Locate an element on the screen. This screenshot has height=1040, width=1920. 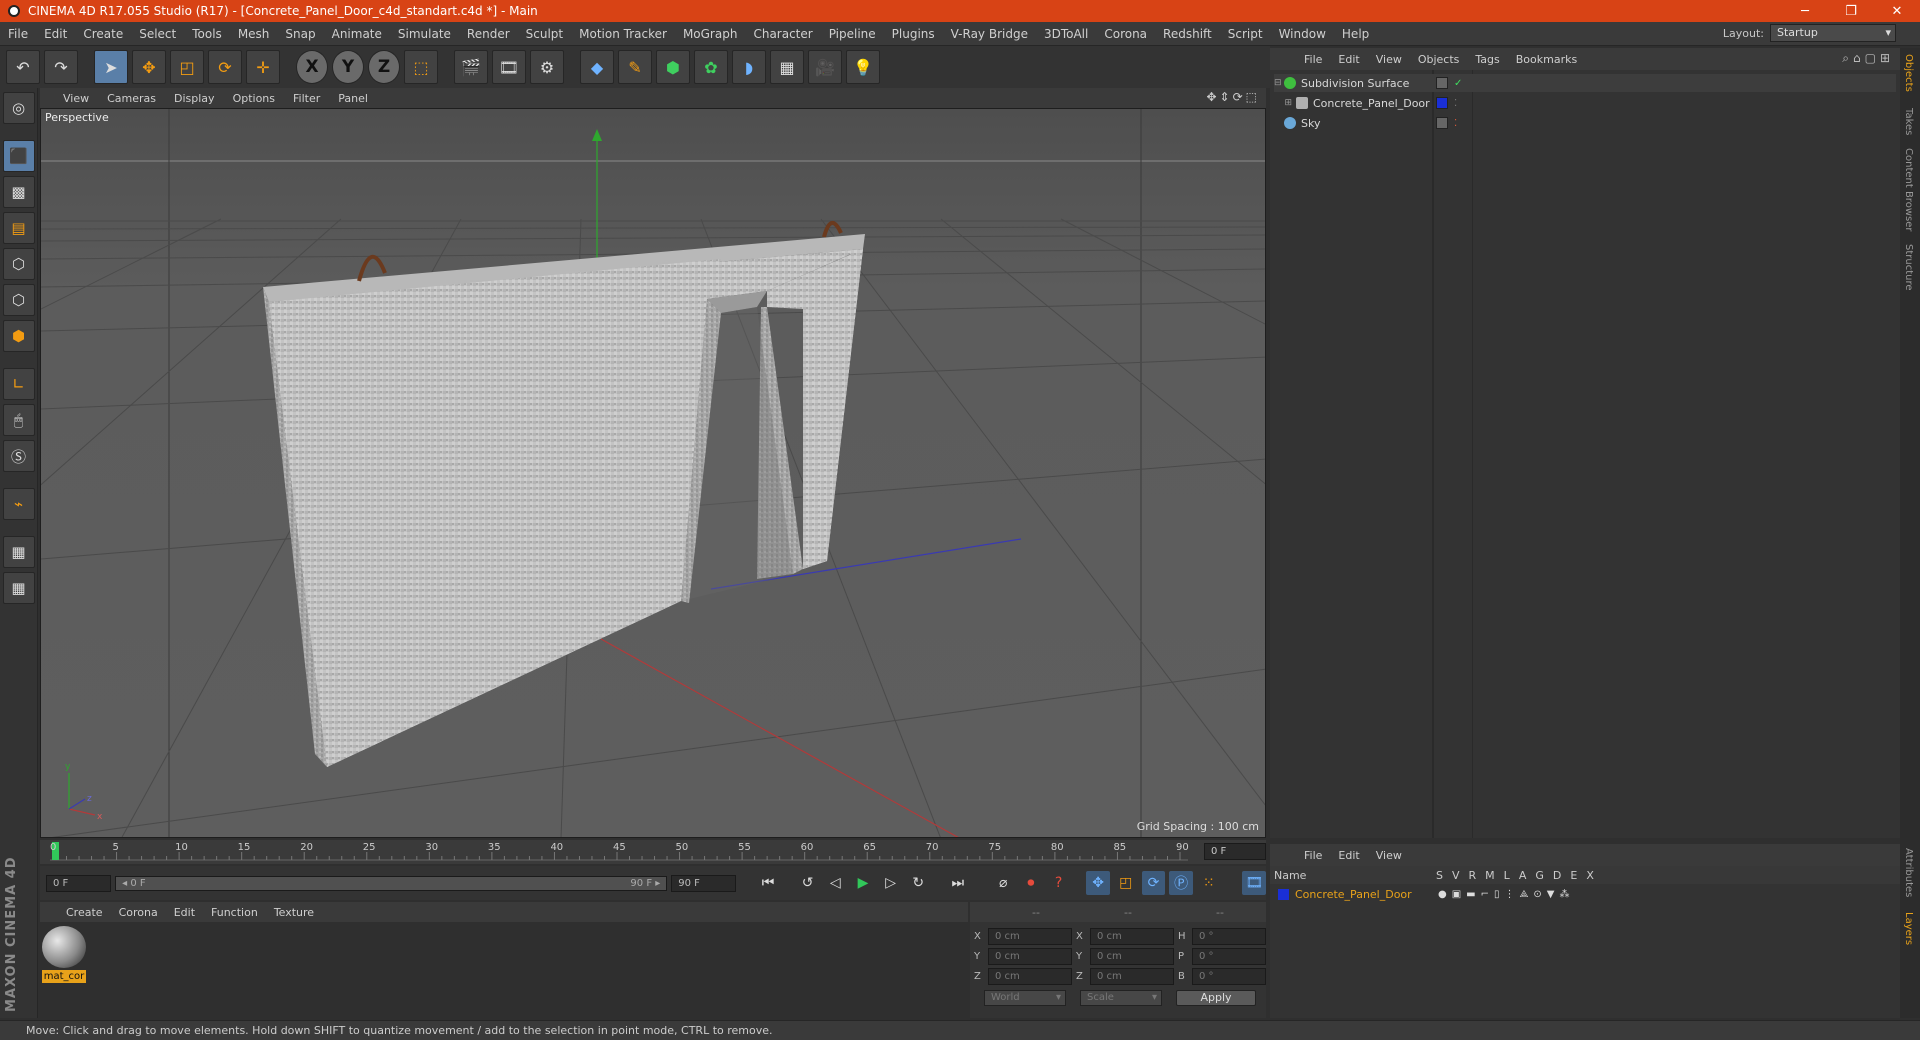
go-to-start-icon: ⏮ is located at coordinates (768, 883).